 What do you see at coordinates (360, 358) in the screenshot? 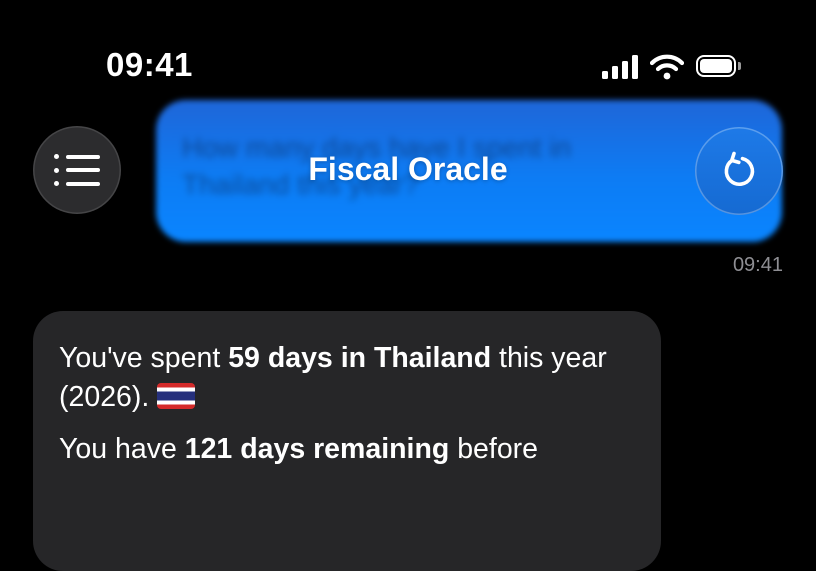
I see `bold-segment: 59 days in Thailand` at bounding box center [360, 358].